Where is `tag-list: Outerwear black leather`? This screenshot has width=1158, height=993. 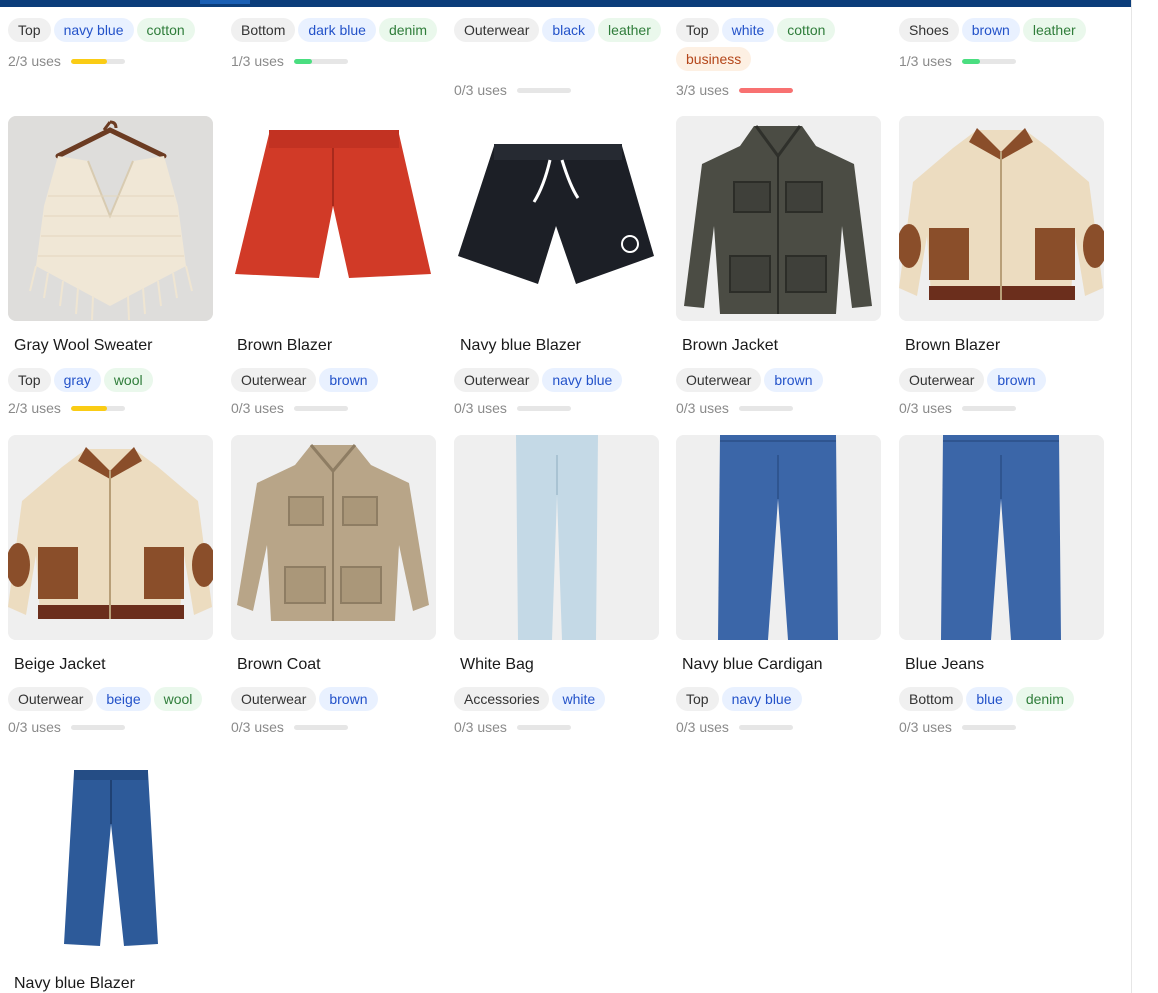
tag-list: Outerwear black leather is located at coordinates (561, 32).